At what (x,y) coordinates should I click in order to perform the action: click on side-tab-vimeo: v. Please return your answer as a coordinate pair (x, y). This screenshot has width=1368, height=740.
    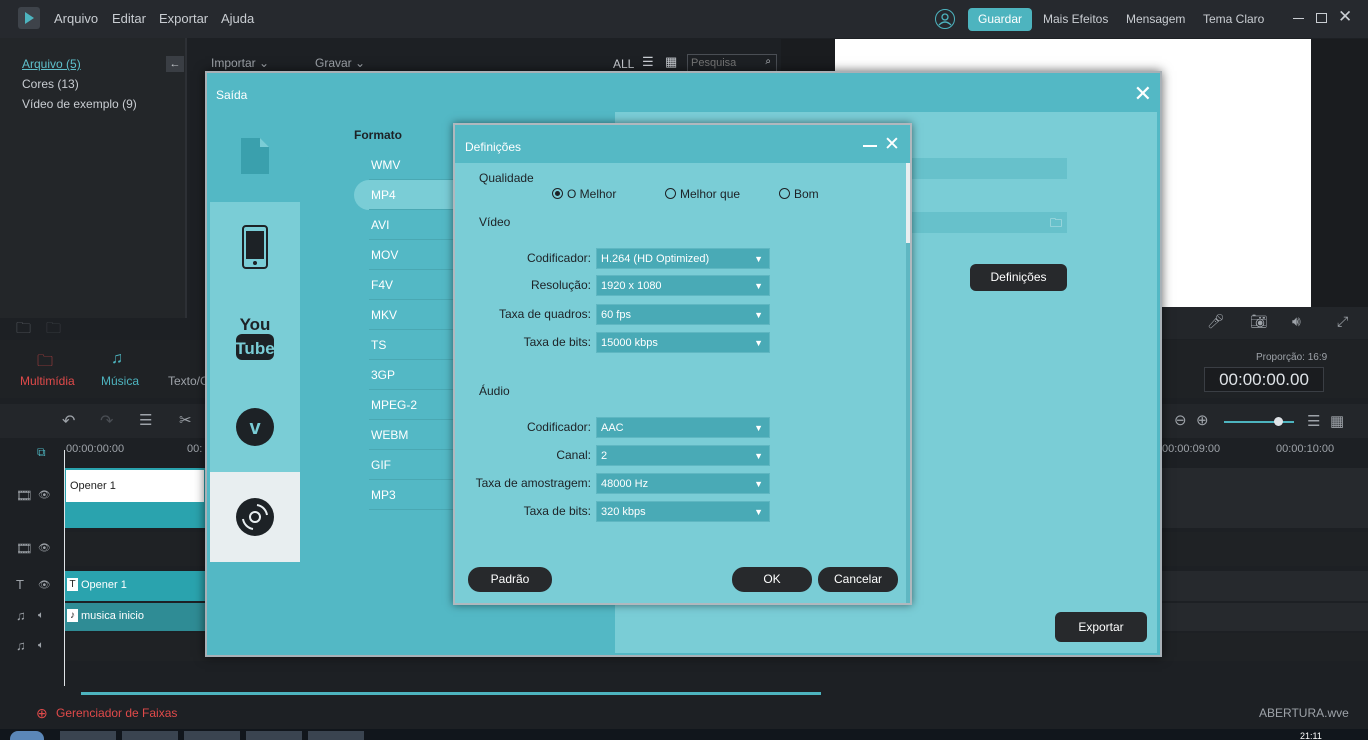
    Looking at the image, I should click on (255, 427).